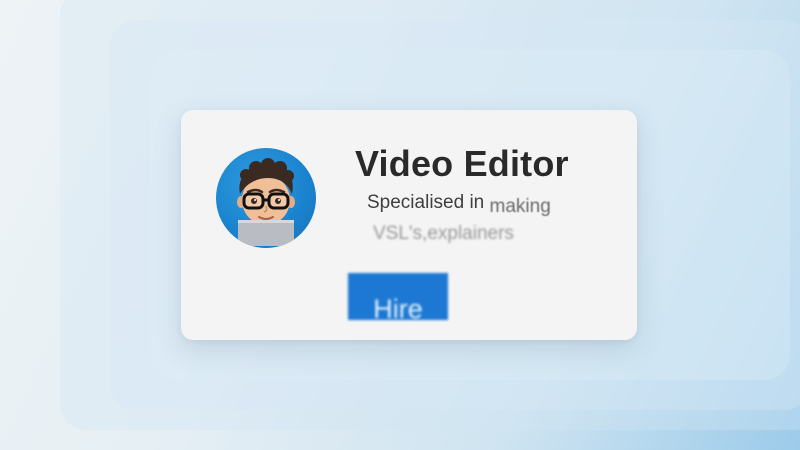 The height and width of the screenshot is (450, 800). Describe the element at coordinates (520, 206) in the screenshot. I see `specialisation-text-end: making` at that location.